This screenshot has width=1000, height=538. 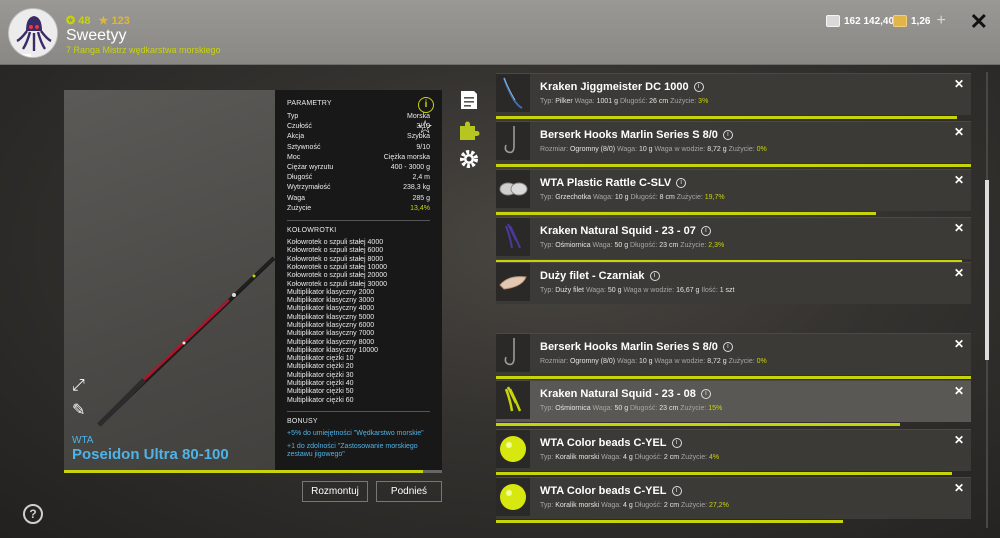 What do you see at coordinates (337, 284) in the screenshot?
I see `reel-item: Kołowrotek o szpuli stałej 30000` at bounding box center [337, 284].